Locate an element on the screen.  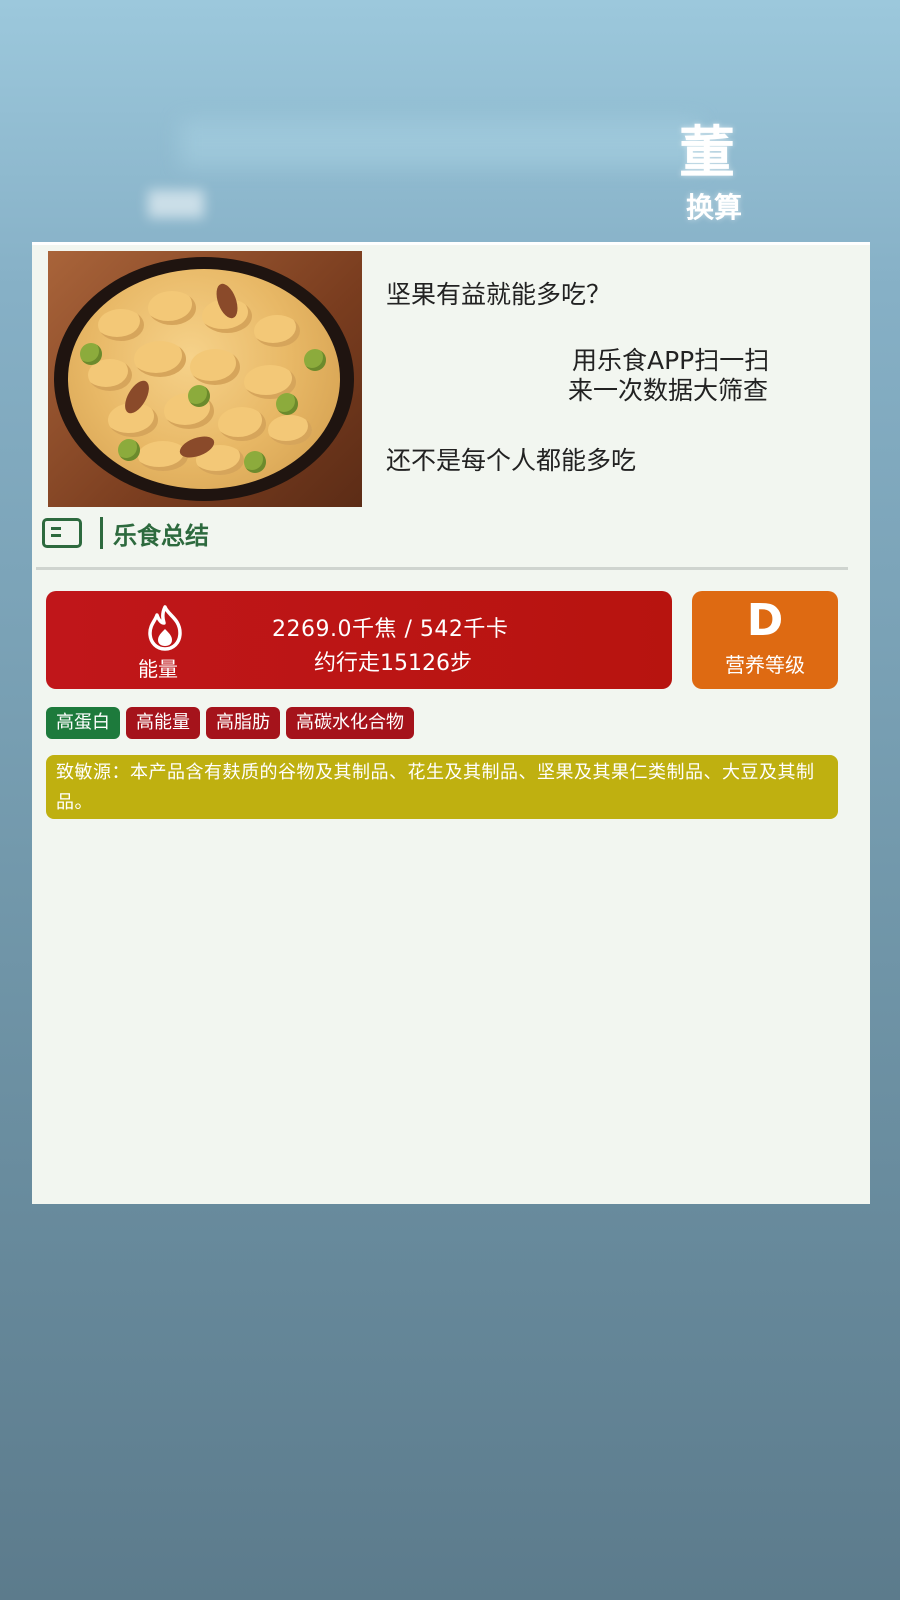
nutrition-grade-panel: D 营养等级 is located at coordinates (765, 640).